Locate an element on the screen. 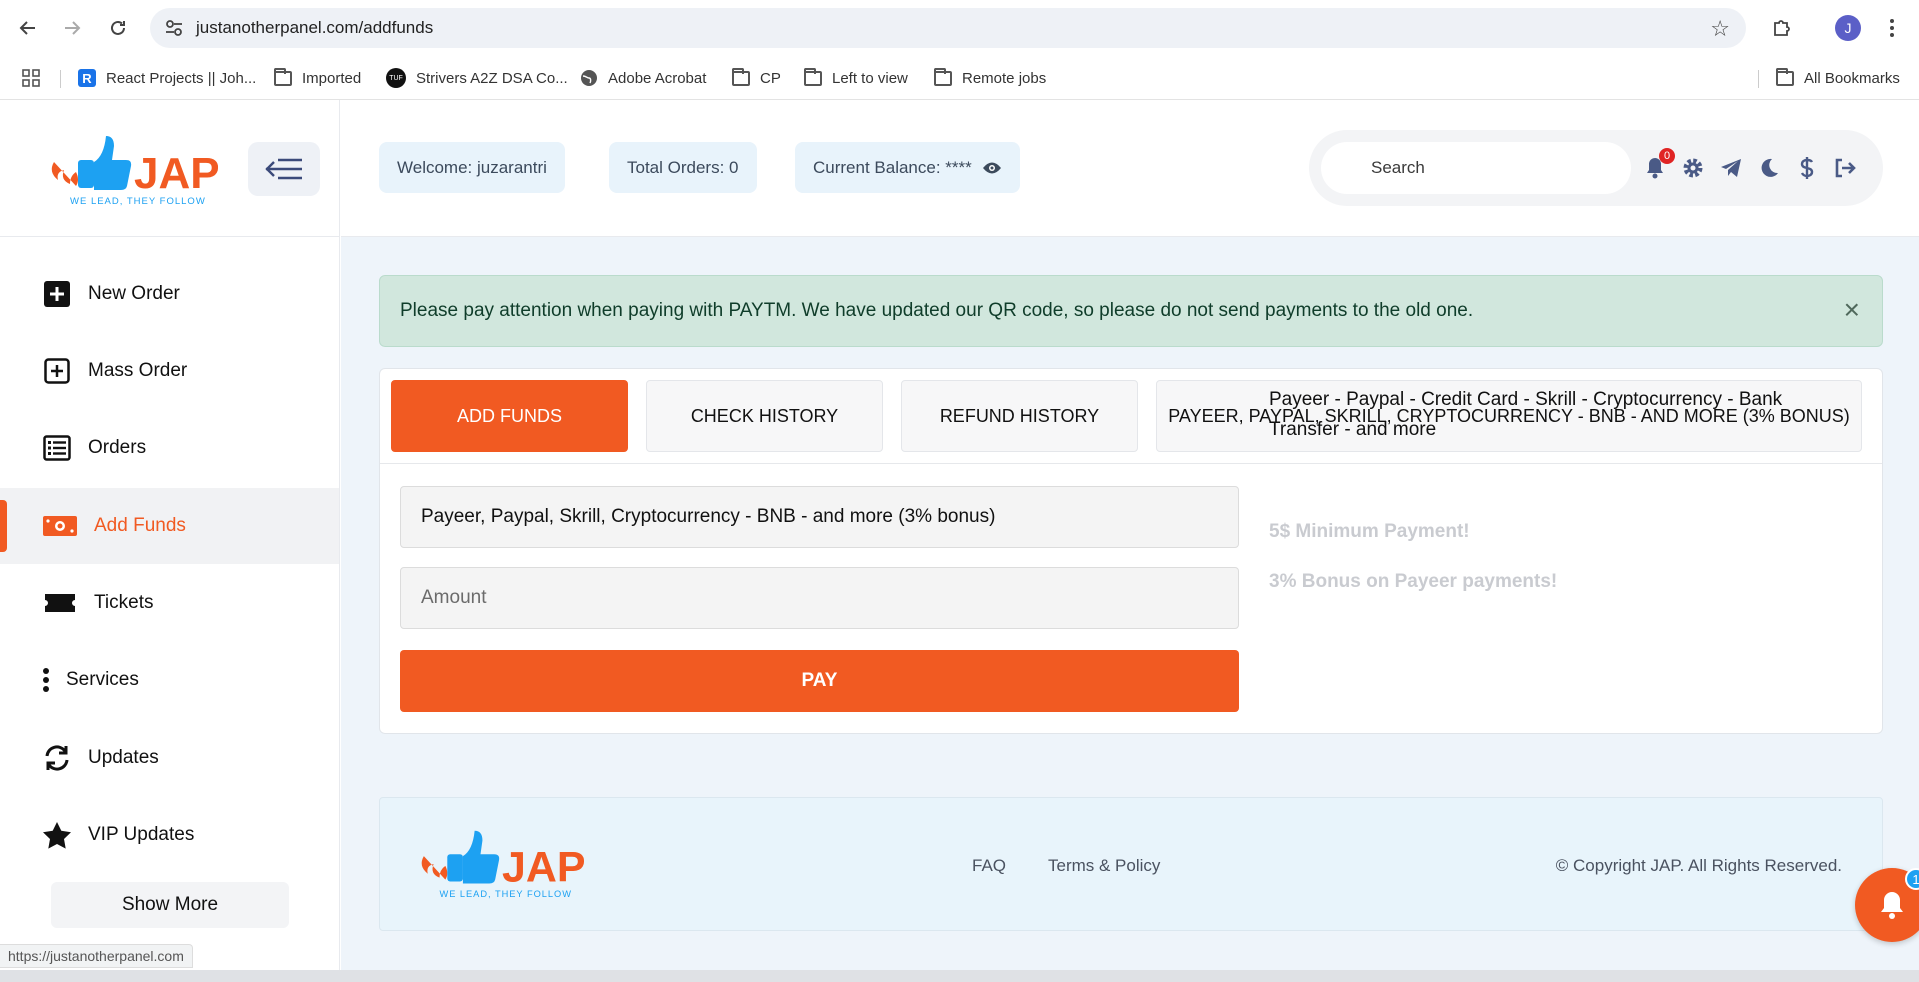 This screenshot has width=1919, height=982. sidebar-item-mass-order: Mass Order is located at coordinates (169, 371).